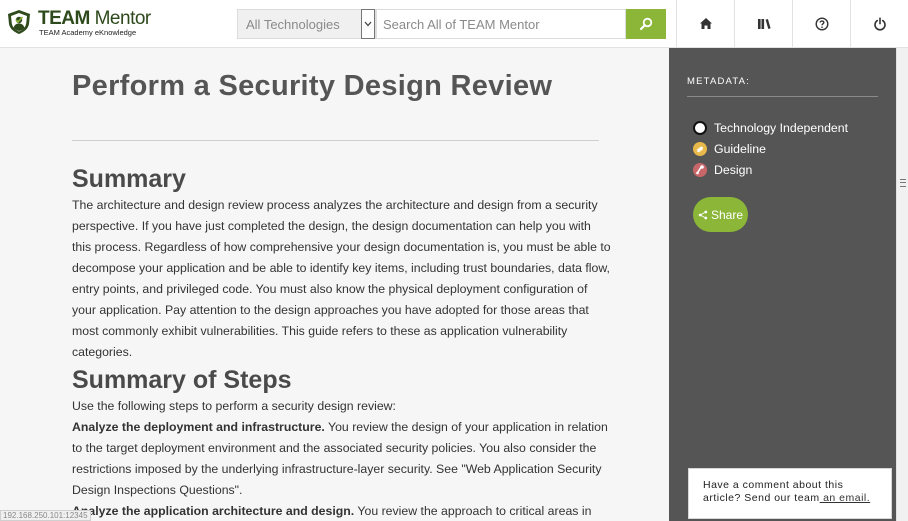 The width and height of the screenshot is (908, 521). What do you see at coordinates (45, 515) in the screenshot?
I see `status-url: 192.168.250.101:12345` at bounding box center [45, 515].